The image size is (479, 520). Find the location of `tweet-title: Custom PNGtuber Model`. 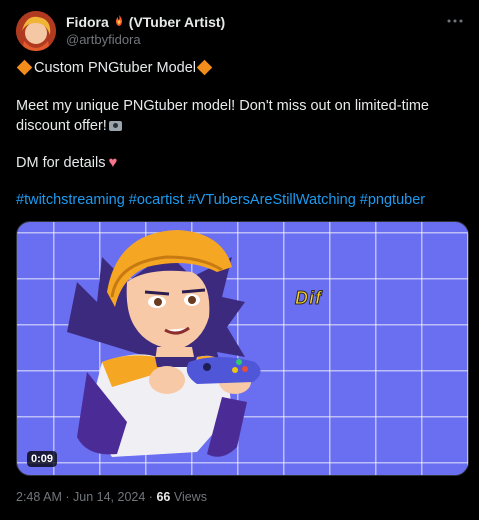

tweet-title: Custom PNGtuber Model is located at coordinates (115, 68).